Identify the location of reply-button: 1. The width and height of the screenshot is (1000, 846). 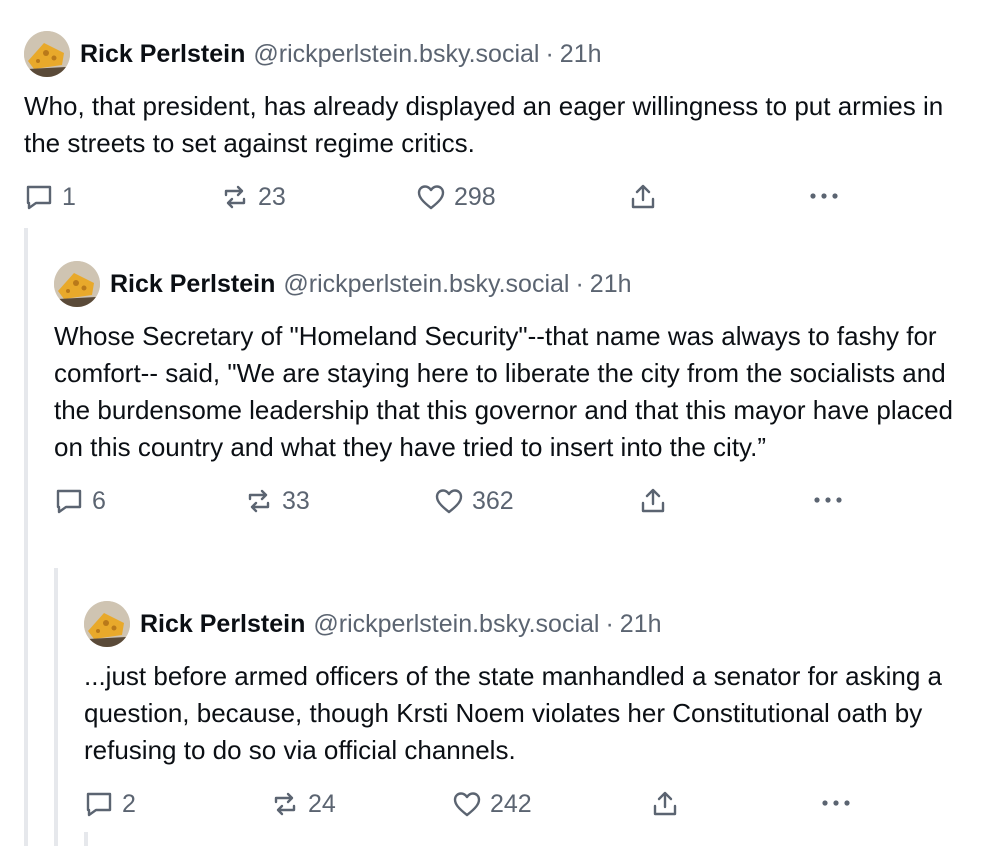
(50, 197).